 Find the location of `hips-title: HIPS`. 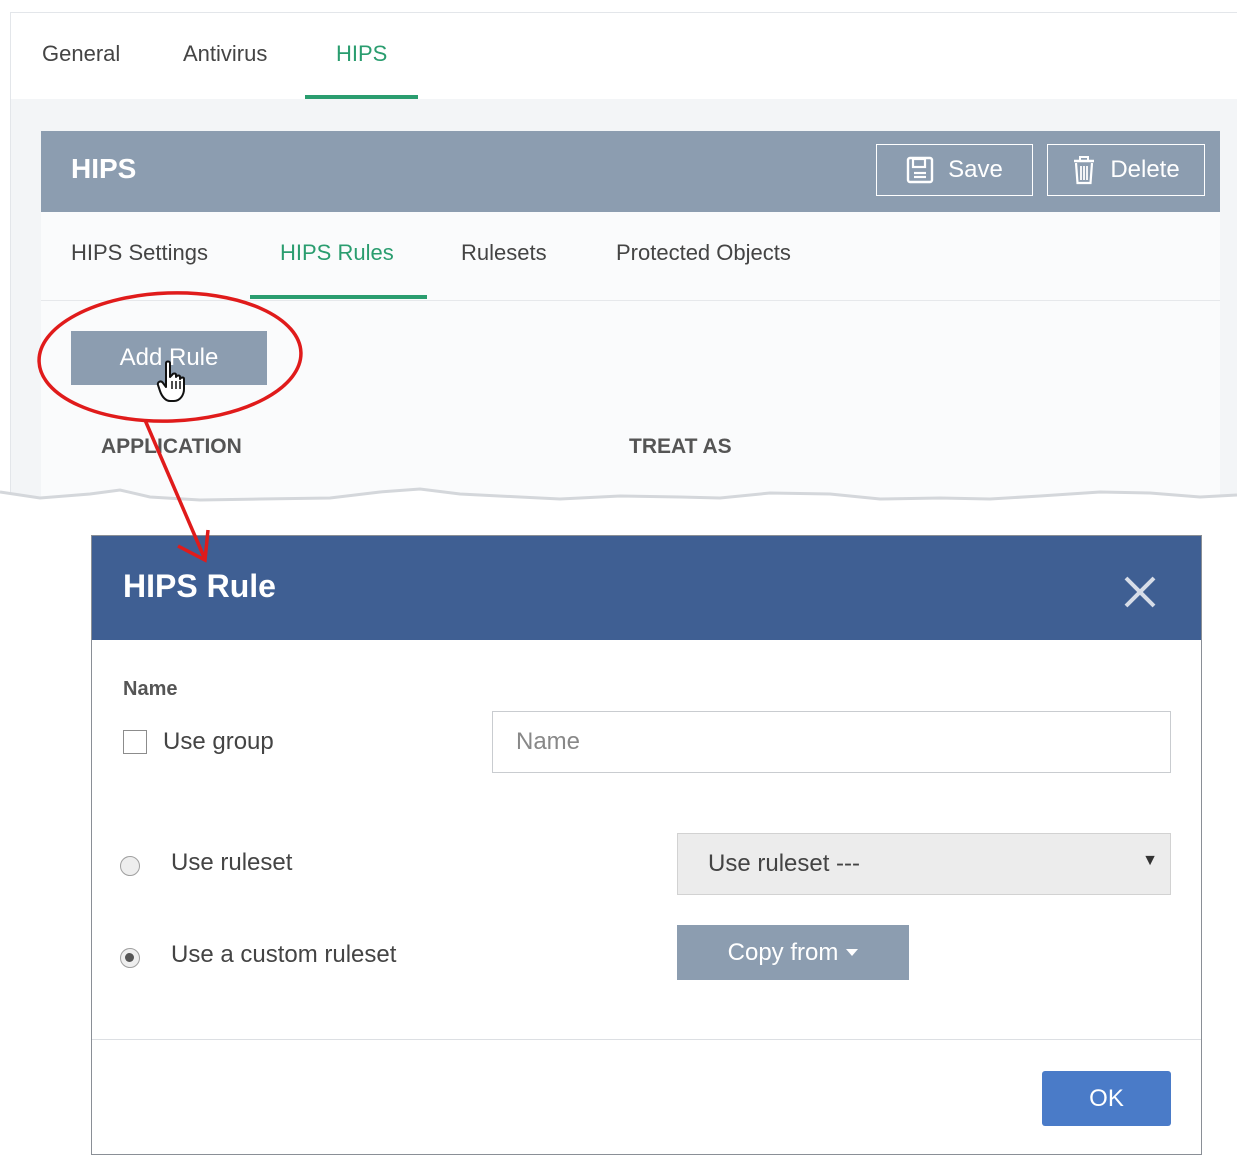

hips-title: HIPS is located at coordinates (104, 168).